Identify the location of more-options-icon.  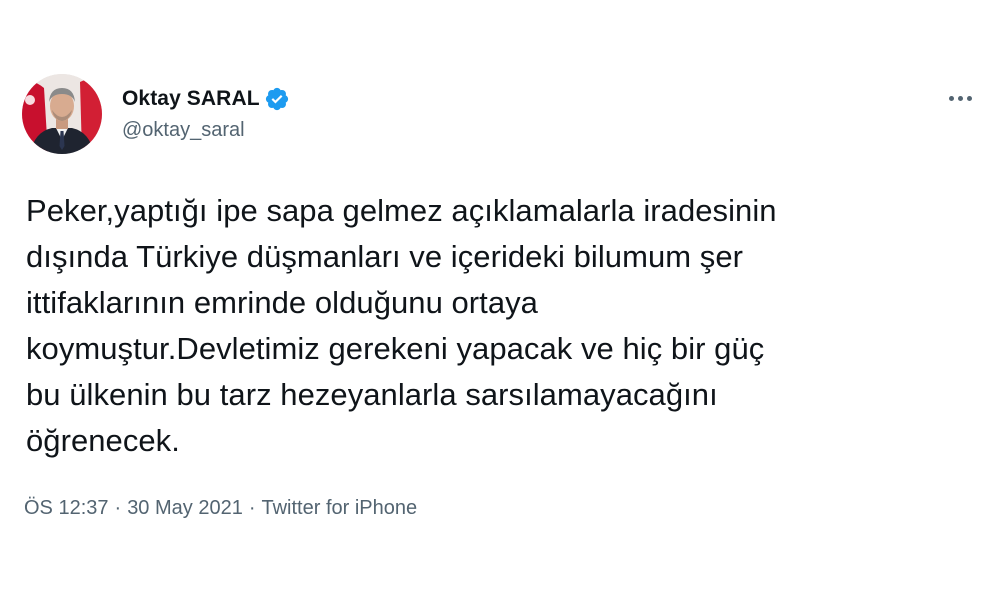
(960, 98).